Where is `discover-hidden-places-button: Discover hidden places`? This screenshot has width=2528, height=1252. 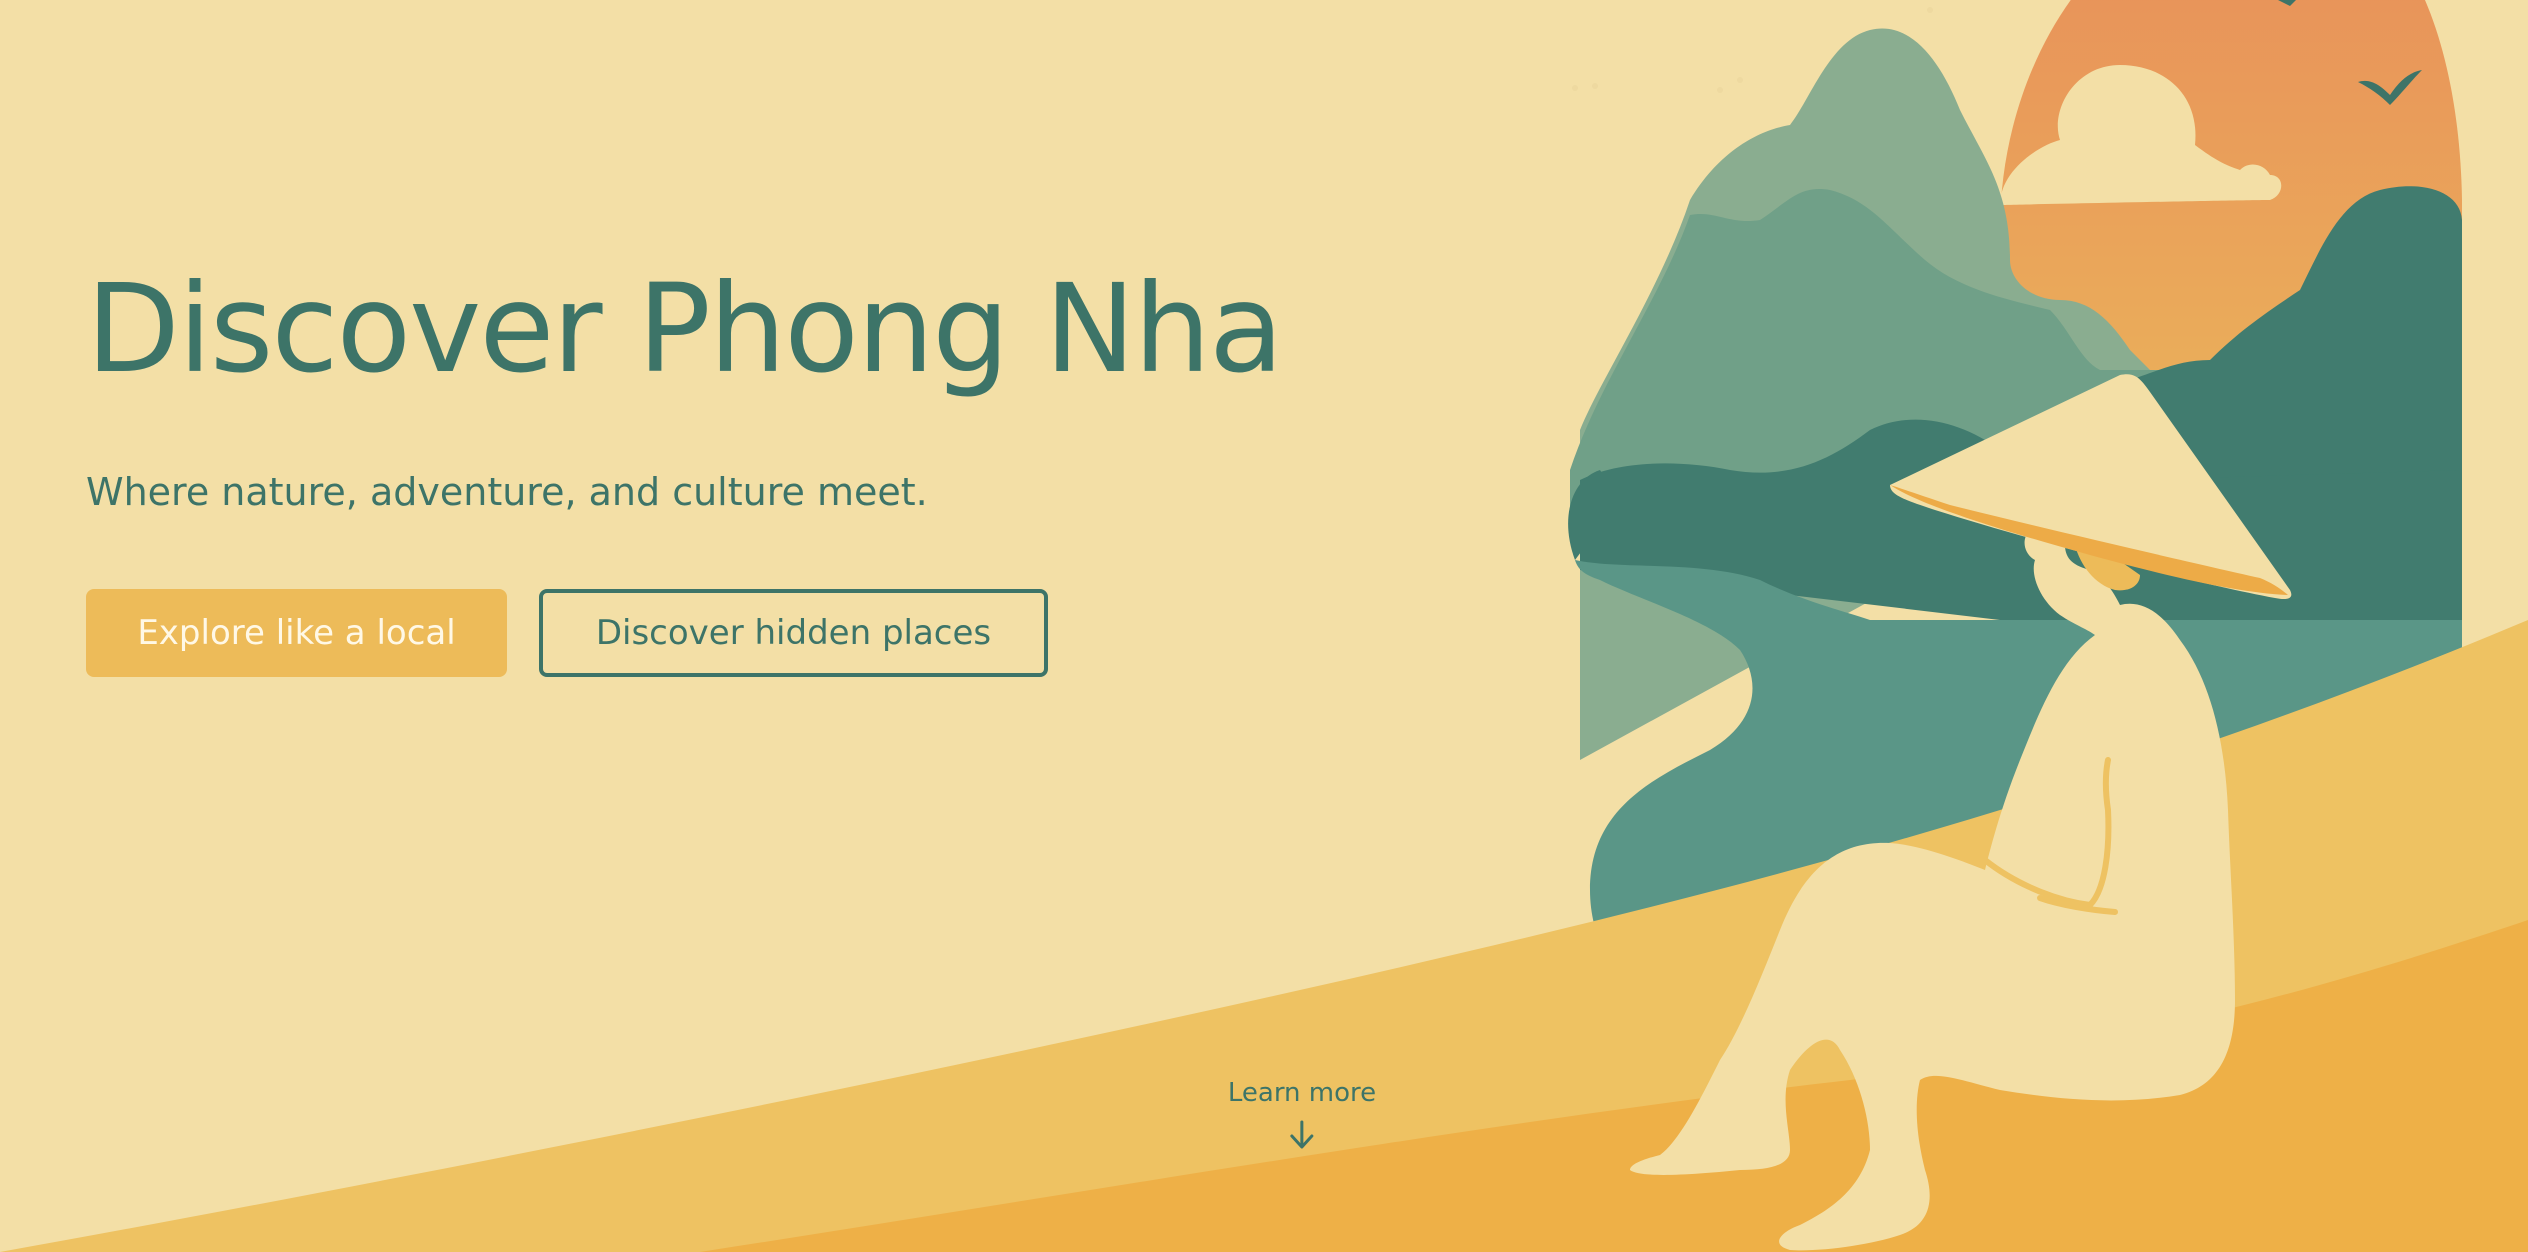 discover-hidden-places-button: Discover hidden places is located at coordinates (793, 633).